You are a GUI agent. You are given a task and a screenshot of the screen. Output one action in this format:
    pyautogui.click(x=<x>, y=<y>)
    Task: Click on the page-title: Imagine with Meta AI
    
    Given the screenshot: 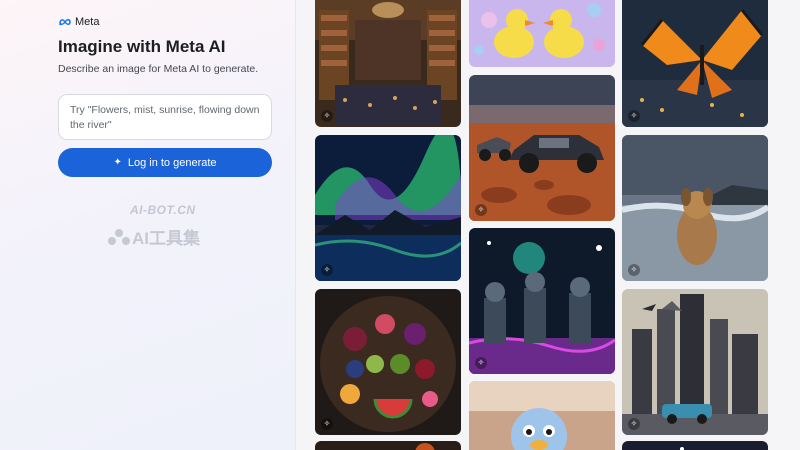 What is the action you would take?
    pyautogui.click(x=142, y=46)
    